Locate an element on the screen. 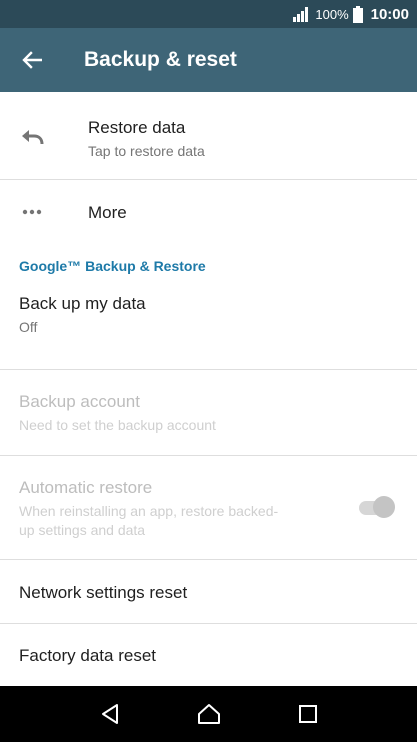 The height and width of the screenshot is (742, 417). home-icon is located at coordinates (208, 714).